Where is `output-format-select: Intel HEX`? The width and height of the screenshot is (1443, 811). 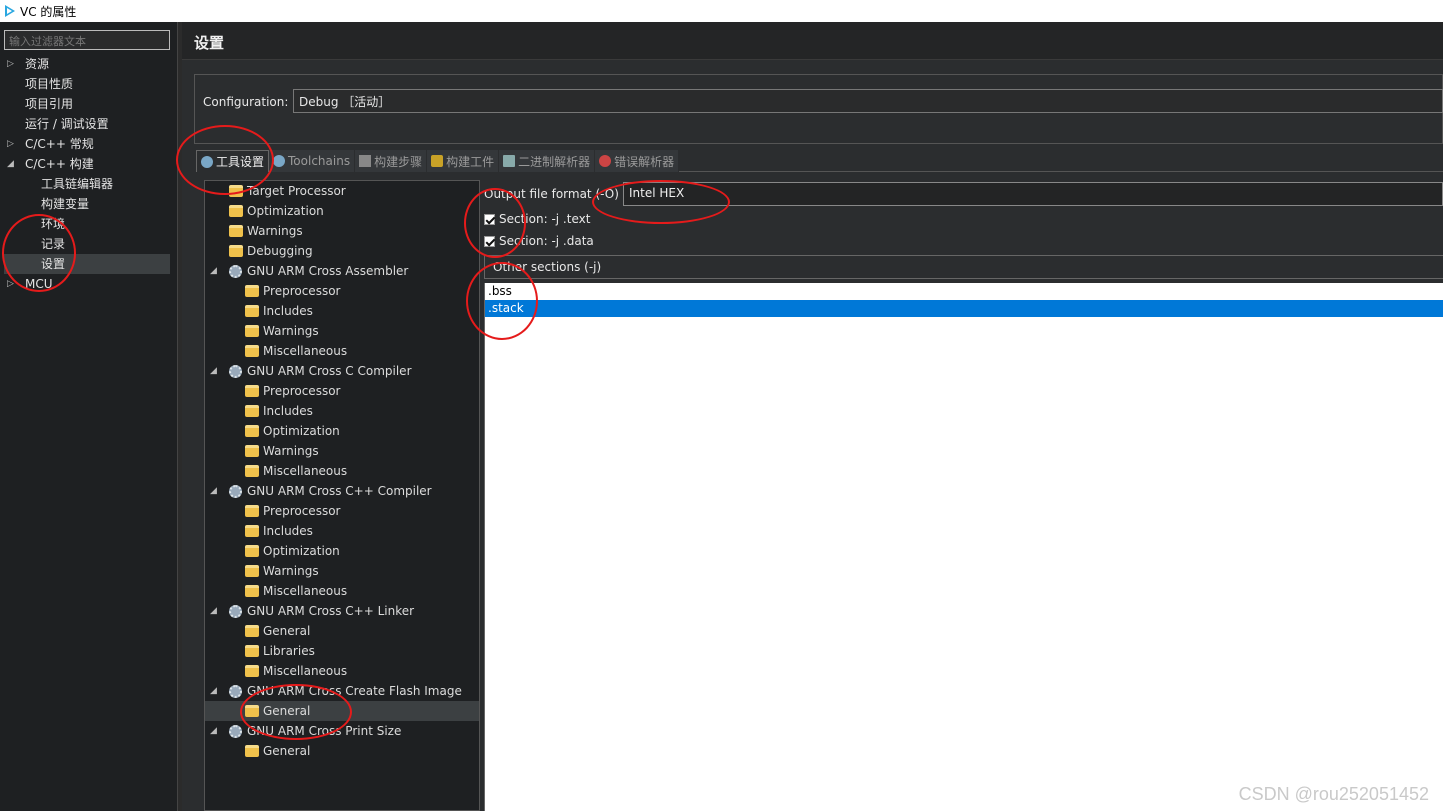
output-format-select: Intel HEX is located at coordinates (1033, 194).